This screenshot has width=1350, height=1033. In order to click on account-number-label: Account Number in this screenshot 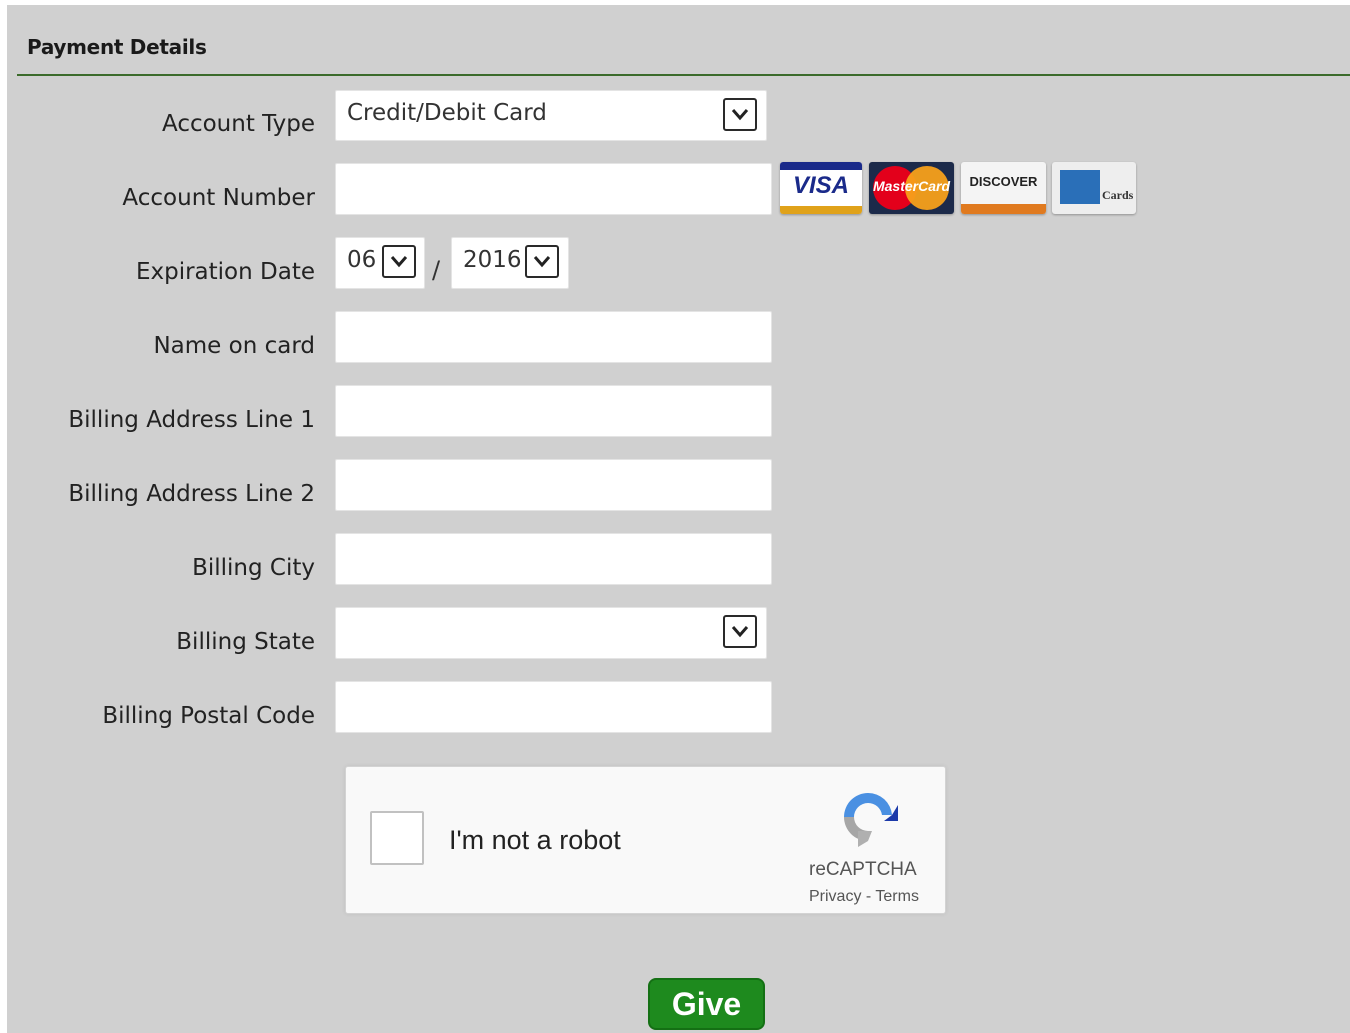, I will do `click(218, 198)`.